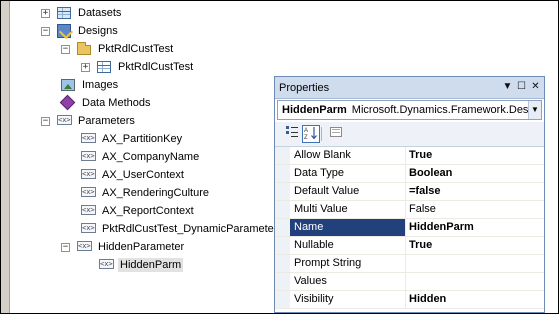 The width and height of the screenshot is (559, 314). Describe the element at coordinates (409, 88) in the screenshot. I see `properties-title-bar: Properties ▼ ☐ ✕` at that location.